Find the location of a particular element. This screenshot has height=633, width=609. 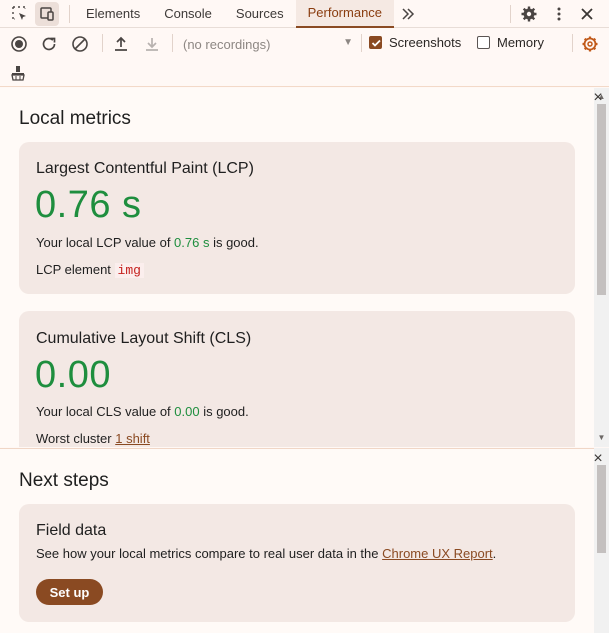

lcp-desc-suffix: is good. is located at coordinates (234, 242).